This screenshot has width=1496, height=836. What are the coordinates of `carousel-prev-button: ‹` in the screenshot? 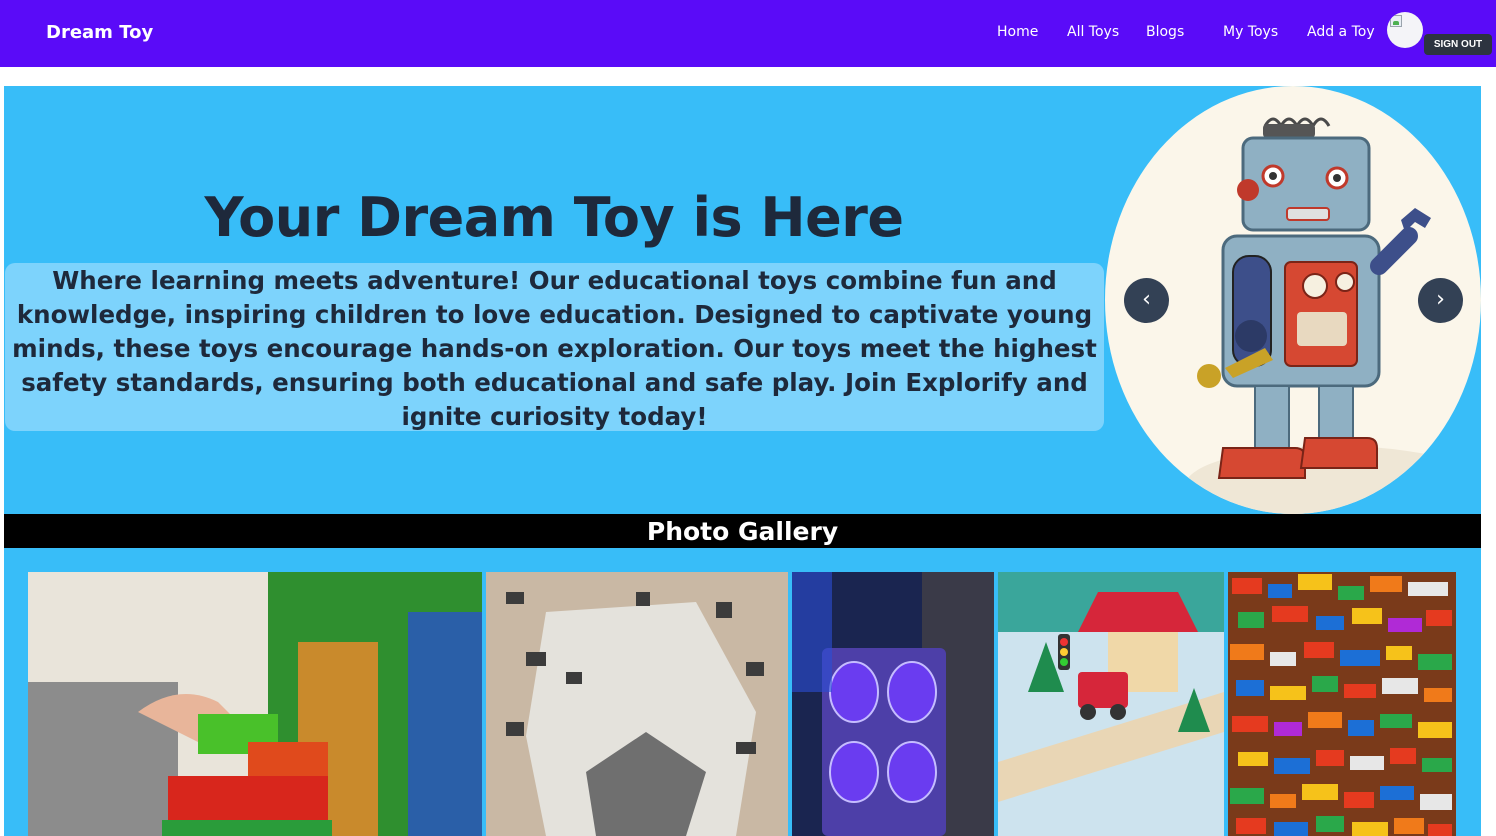 It's located at (1146, 300).